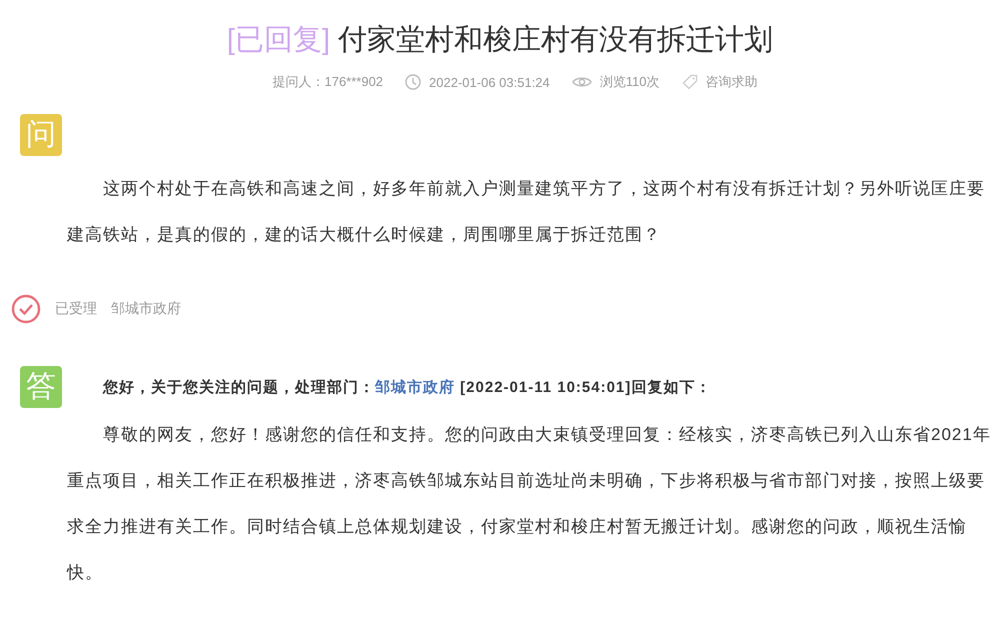 This screenshot has height=622, width=1000. What do you see at coordinates (732, 82) in the screenshot?
I see `category-tag: 咨询求助` at bounding box center [732, 82].